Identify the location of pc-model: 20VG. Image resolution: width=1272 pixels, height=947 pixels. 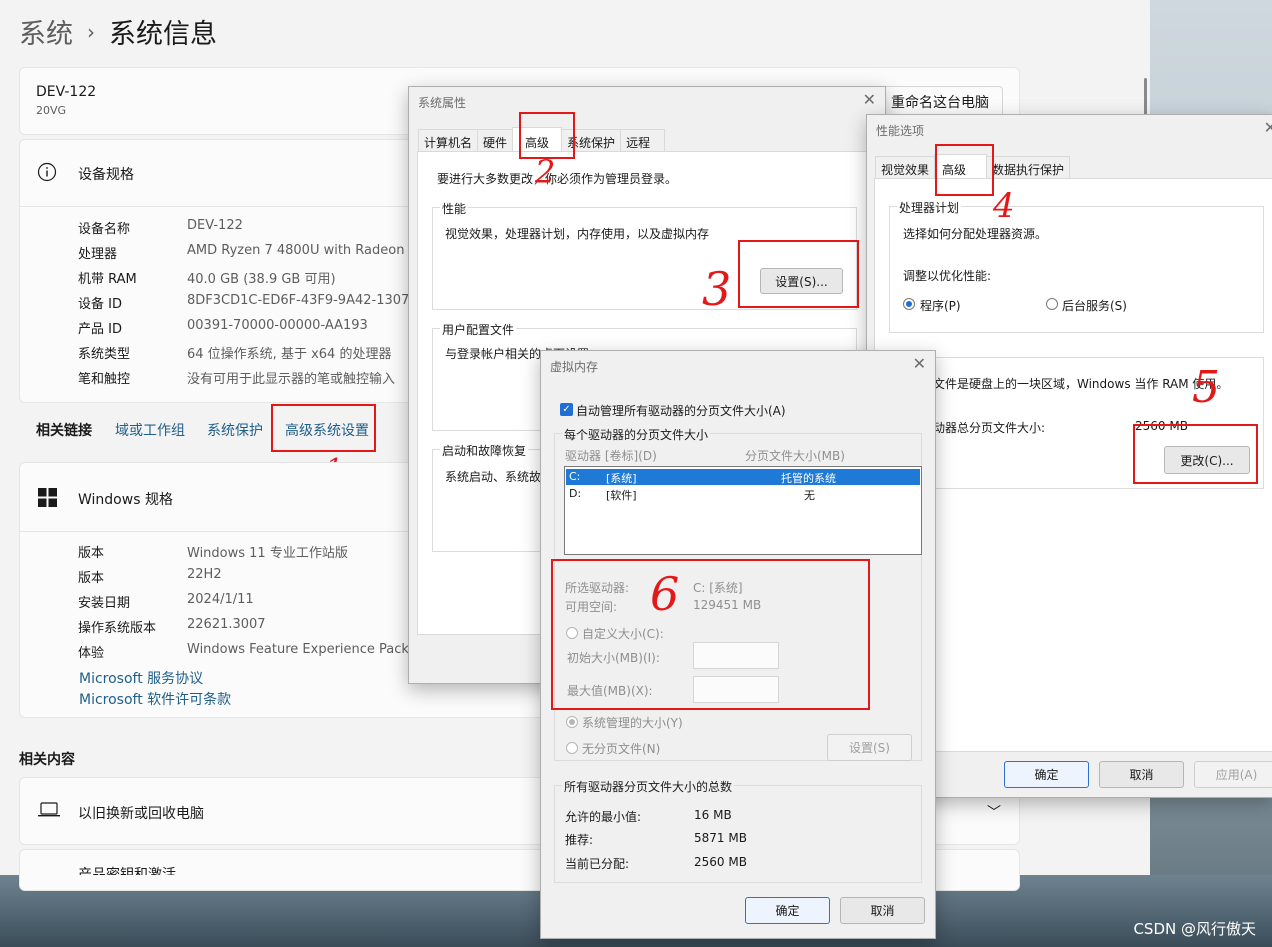
(51, 110).